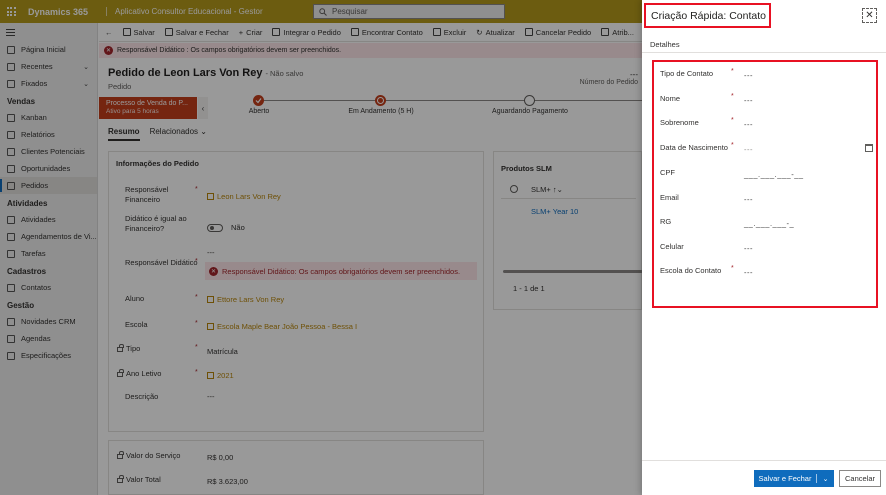 The image size is (886, 495). What do you see at coordinates (869, 148) in the screenshot?
I see `calendar-icon` at bounding box center [869, 148].